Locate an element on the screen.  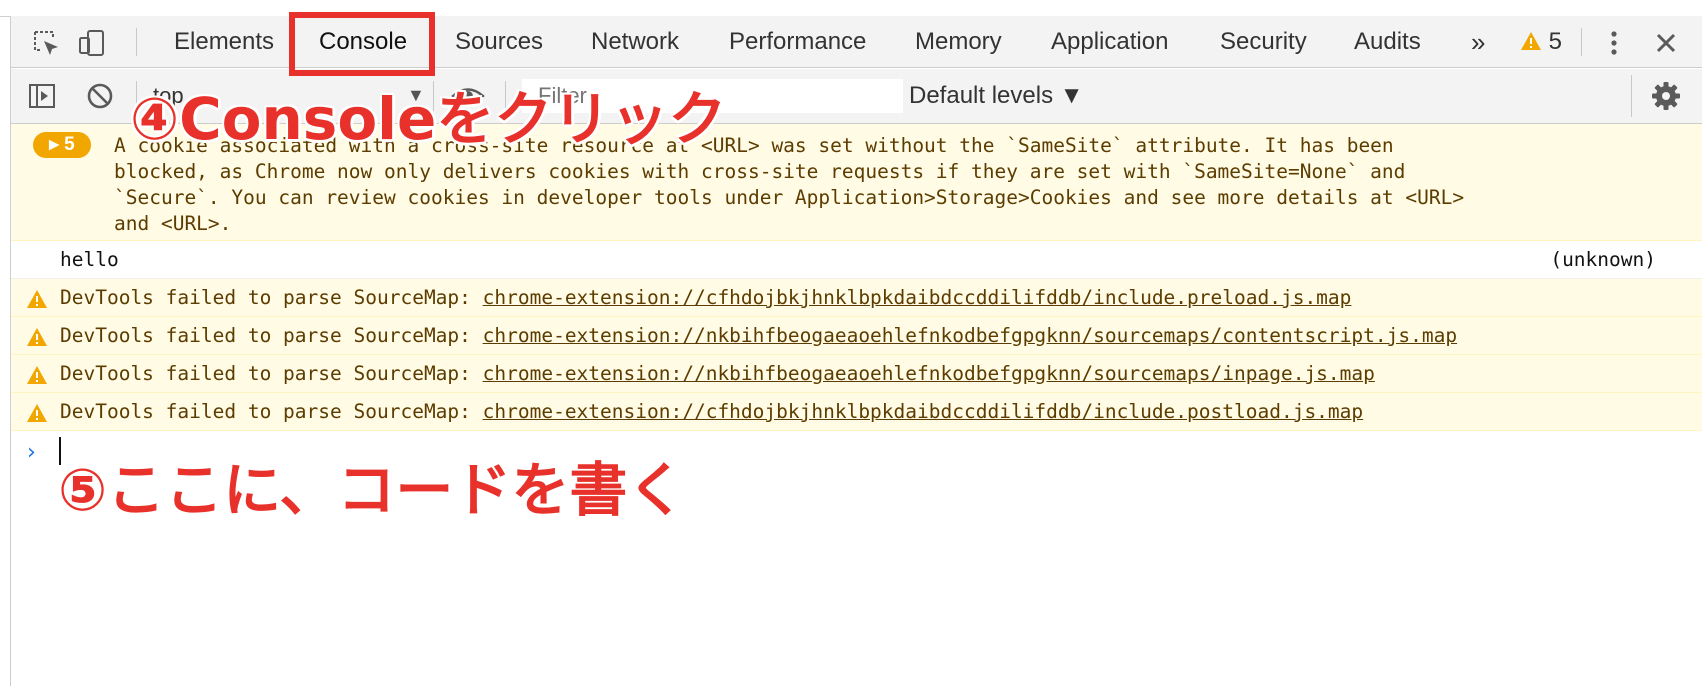
gear-icon is located at coordinates (1666, 96).